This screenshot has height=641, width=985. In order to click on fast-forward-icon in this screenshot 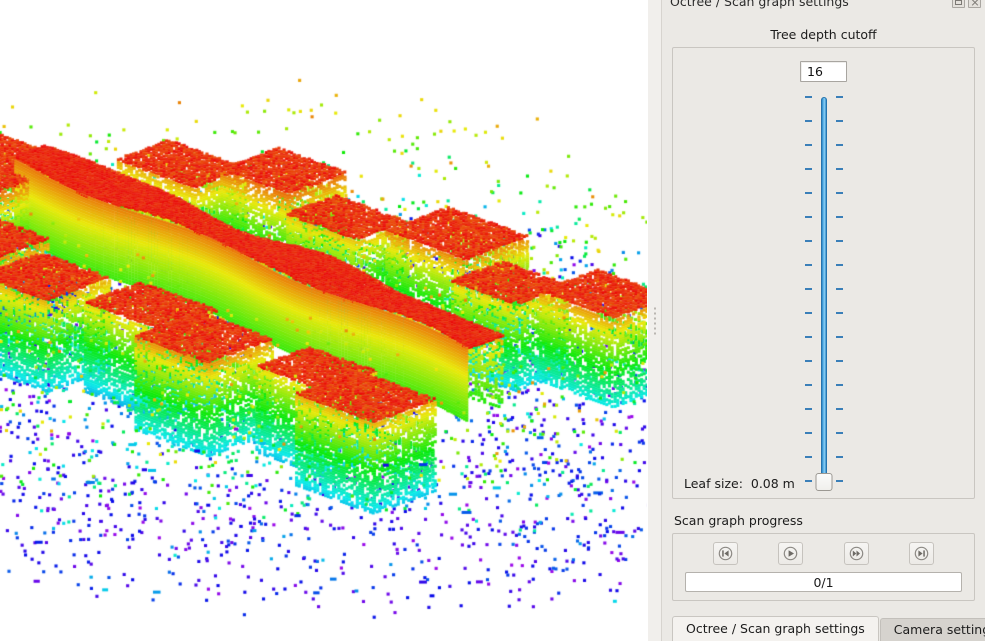, I will do `click(856, 553)`.